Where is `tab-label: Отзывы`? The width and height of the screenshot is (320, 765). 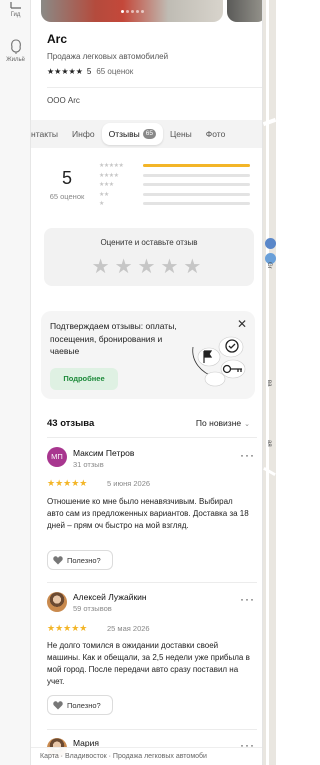
tab-label: Отзывы is located at coordinates (124, 134).